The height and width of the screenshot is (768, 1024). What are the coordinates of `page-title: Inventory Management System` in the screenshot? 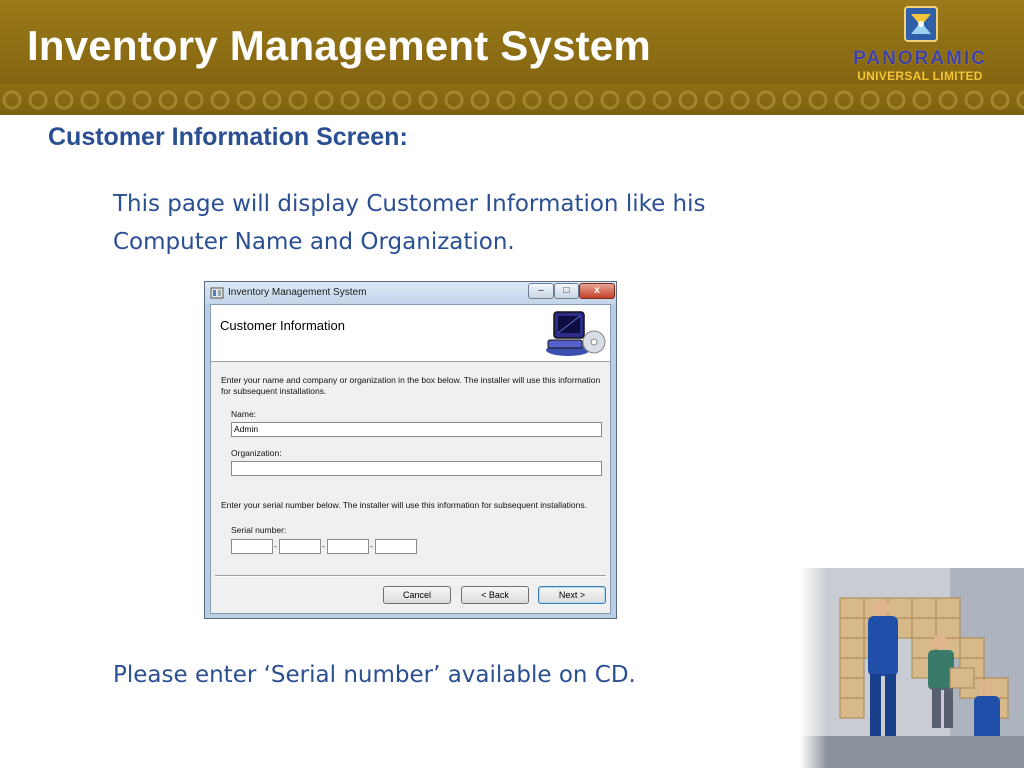 It's located at (339, 45).